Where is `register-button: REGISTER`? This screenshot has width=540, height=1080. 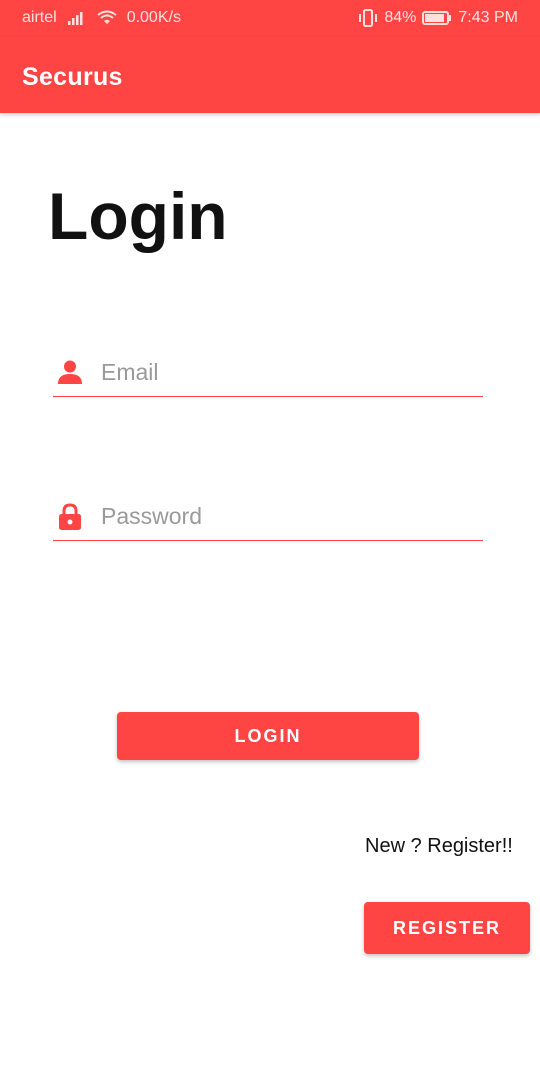
register-button: REGISTER is located at coordinates (447, 928).